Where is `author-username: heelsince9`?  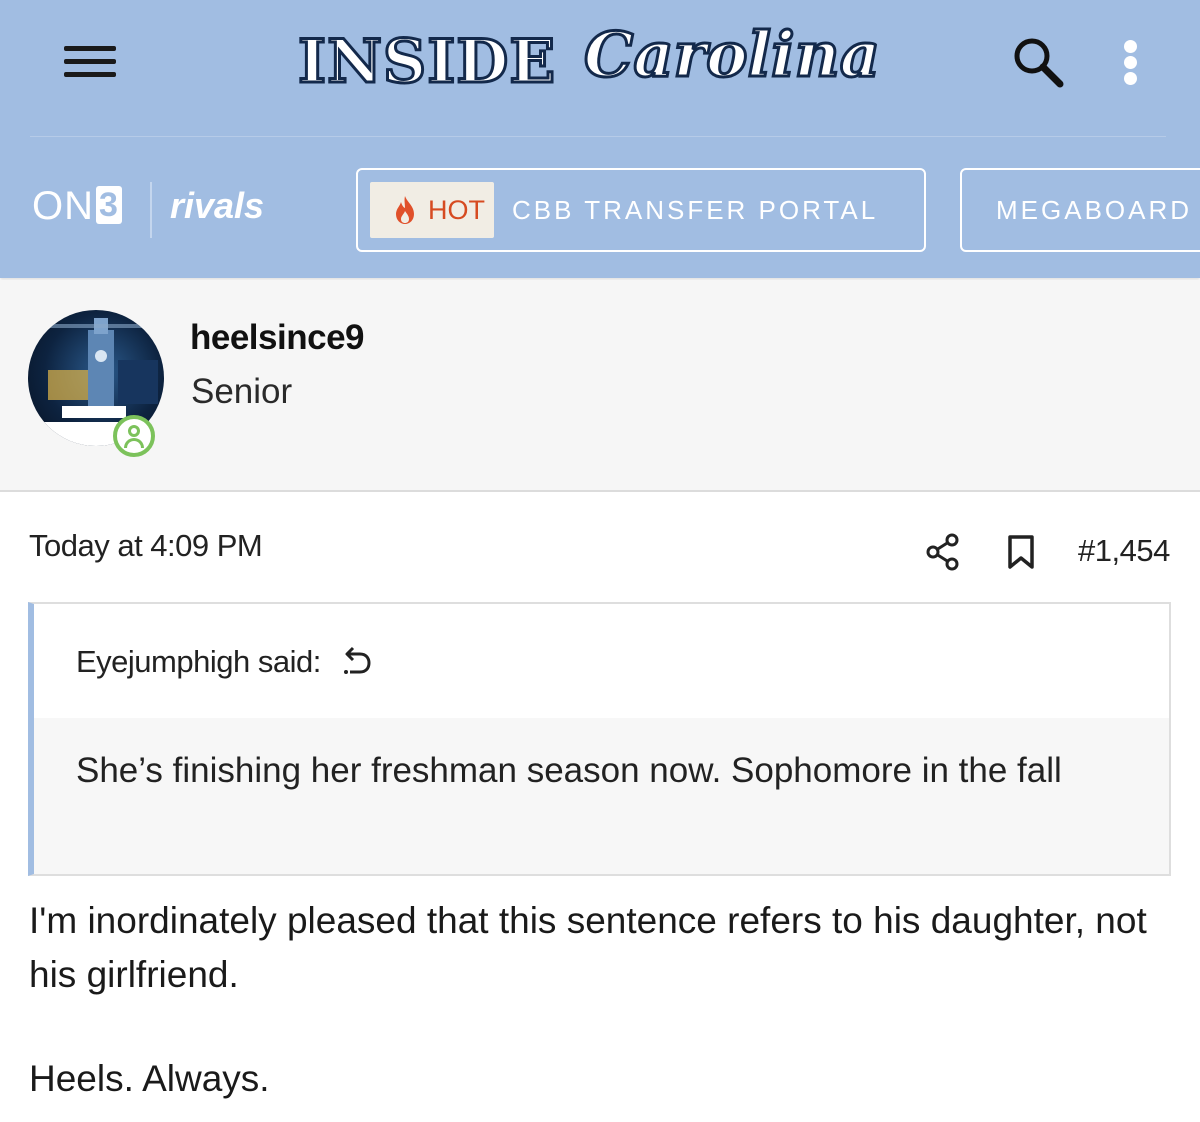
author-username: heelsince9 is located at coordinates (277, 338).